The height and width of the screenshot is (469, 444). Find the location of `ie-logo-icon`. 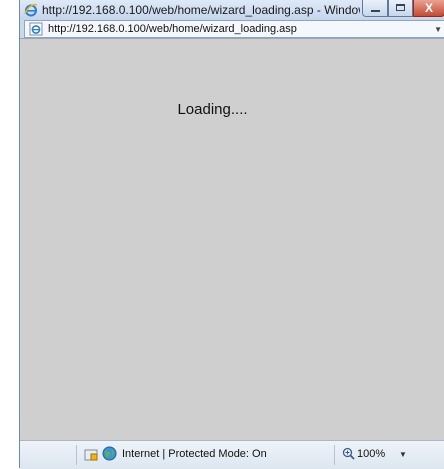

ie-logo-icon is located at coordinates (31, 10).